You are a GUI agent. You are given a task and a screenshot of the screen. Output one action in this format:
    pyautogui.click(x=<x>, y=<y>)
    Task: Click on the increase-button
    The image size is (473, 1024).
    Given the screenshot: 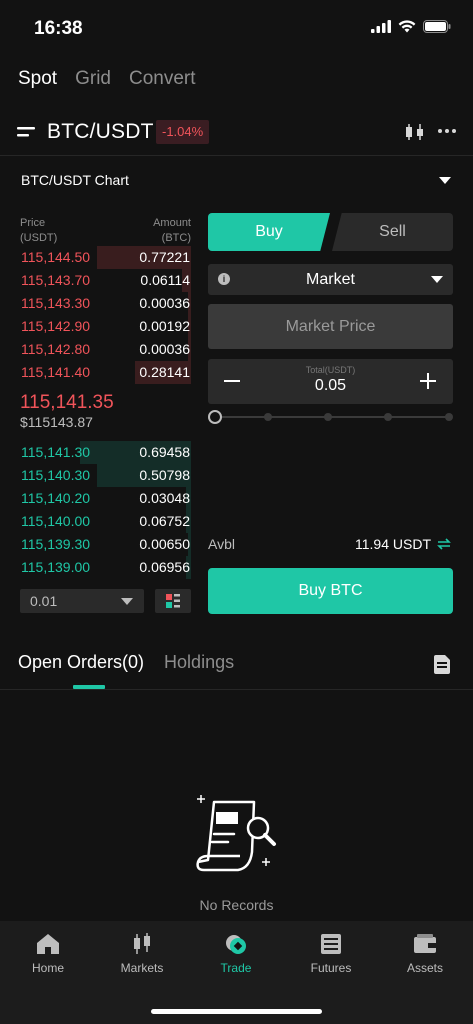 What is the action you would take?
    pyautogui.click(x=428, y=381)
    